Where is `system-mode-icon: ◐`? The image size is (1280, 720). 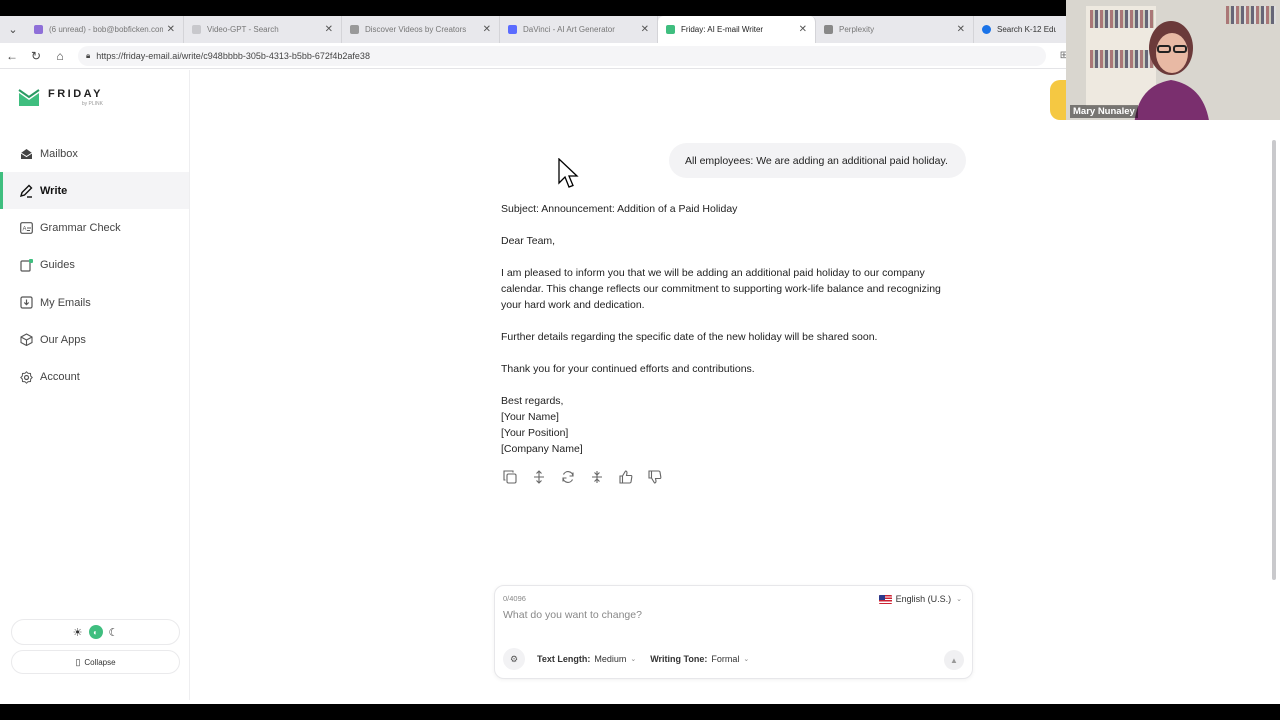
system-mode-icon: ◐ is located at coordinates (95, 632).